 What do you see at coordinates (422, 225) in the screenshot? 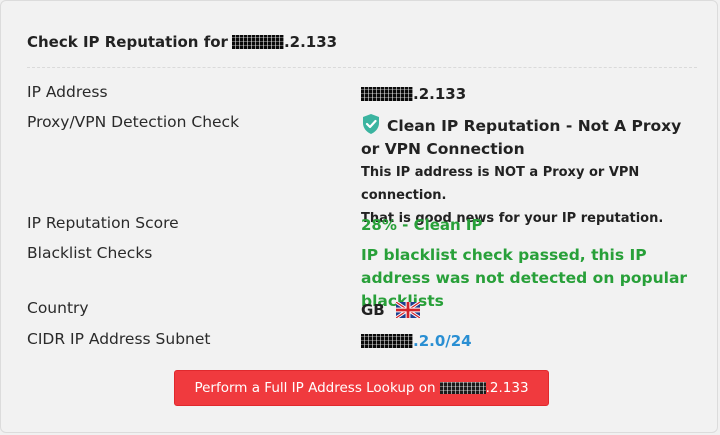
I see `reputation-score-value: 28% - Clean IP` at bounding box center [422, 225].